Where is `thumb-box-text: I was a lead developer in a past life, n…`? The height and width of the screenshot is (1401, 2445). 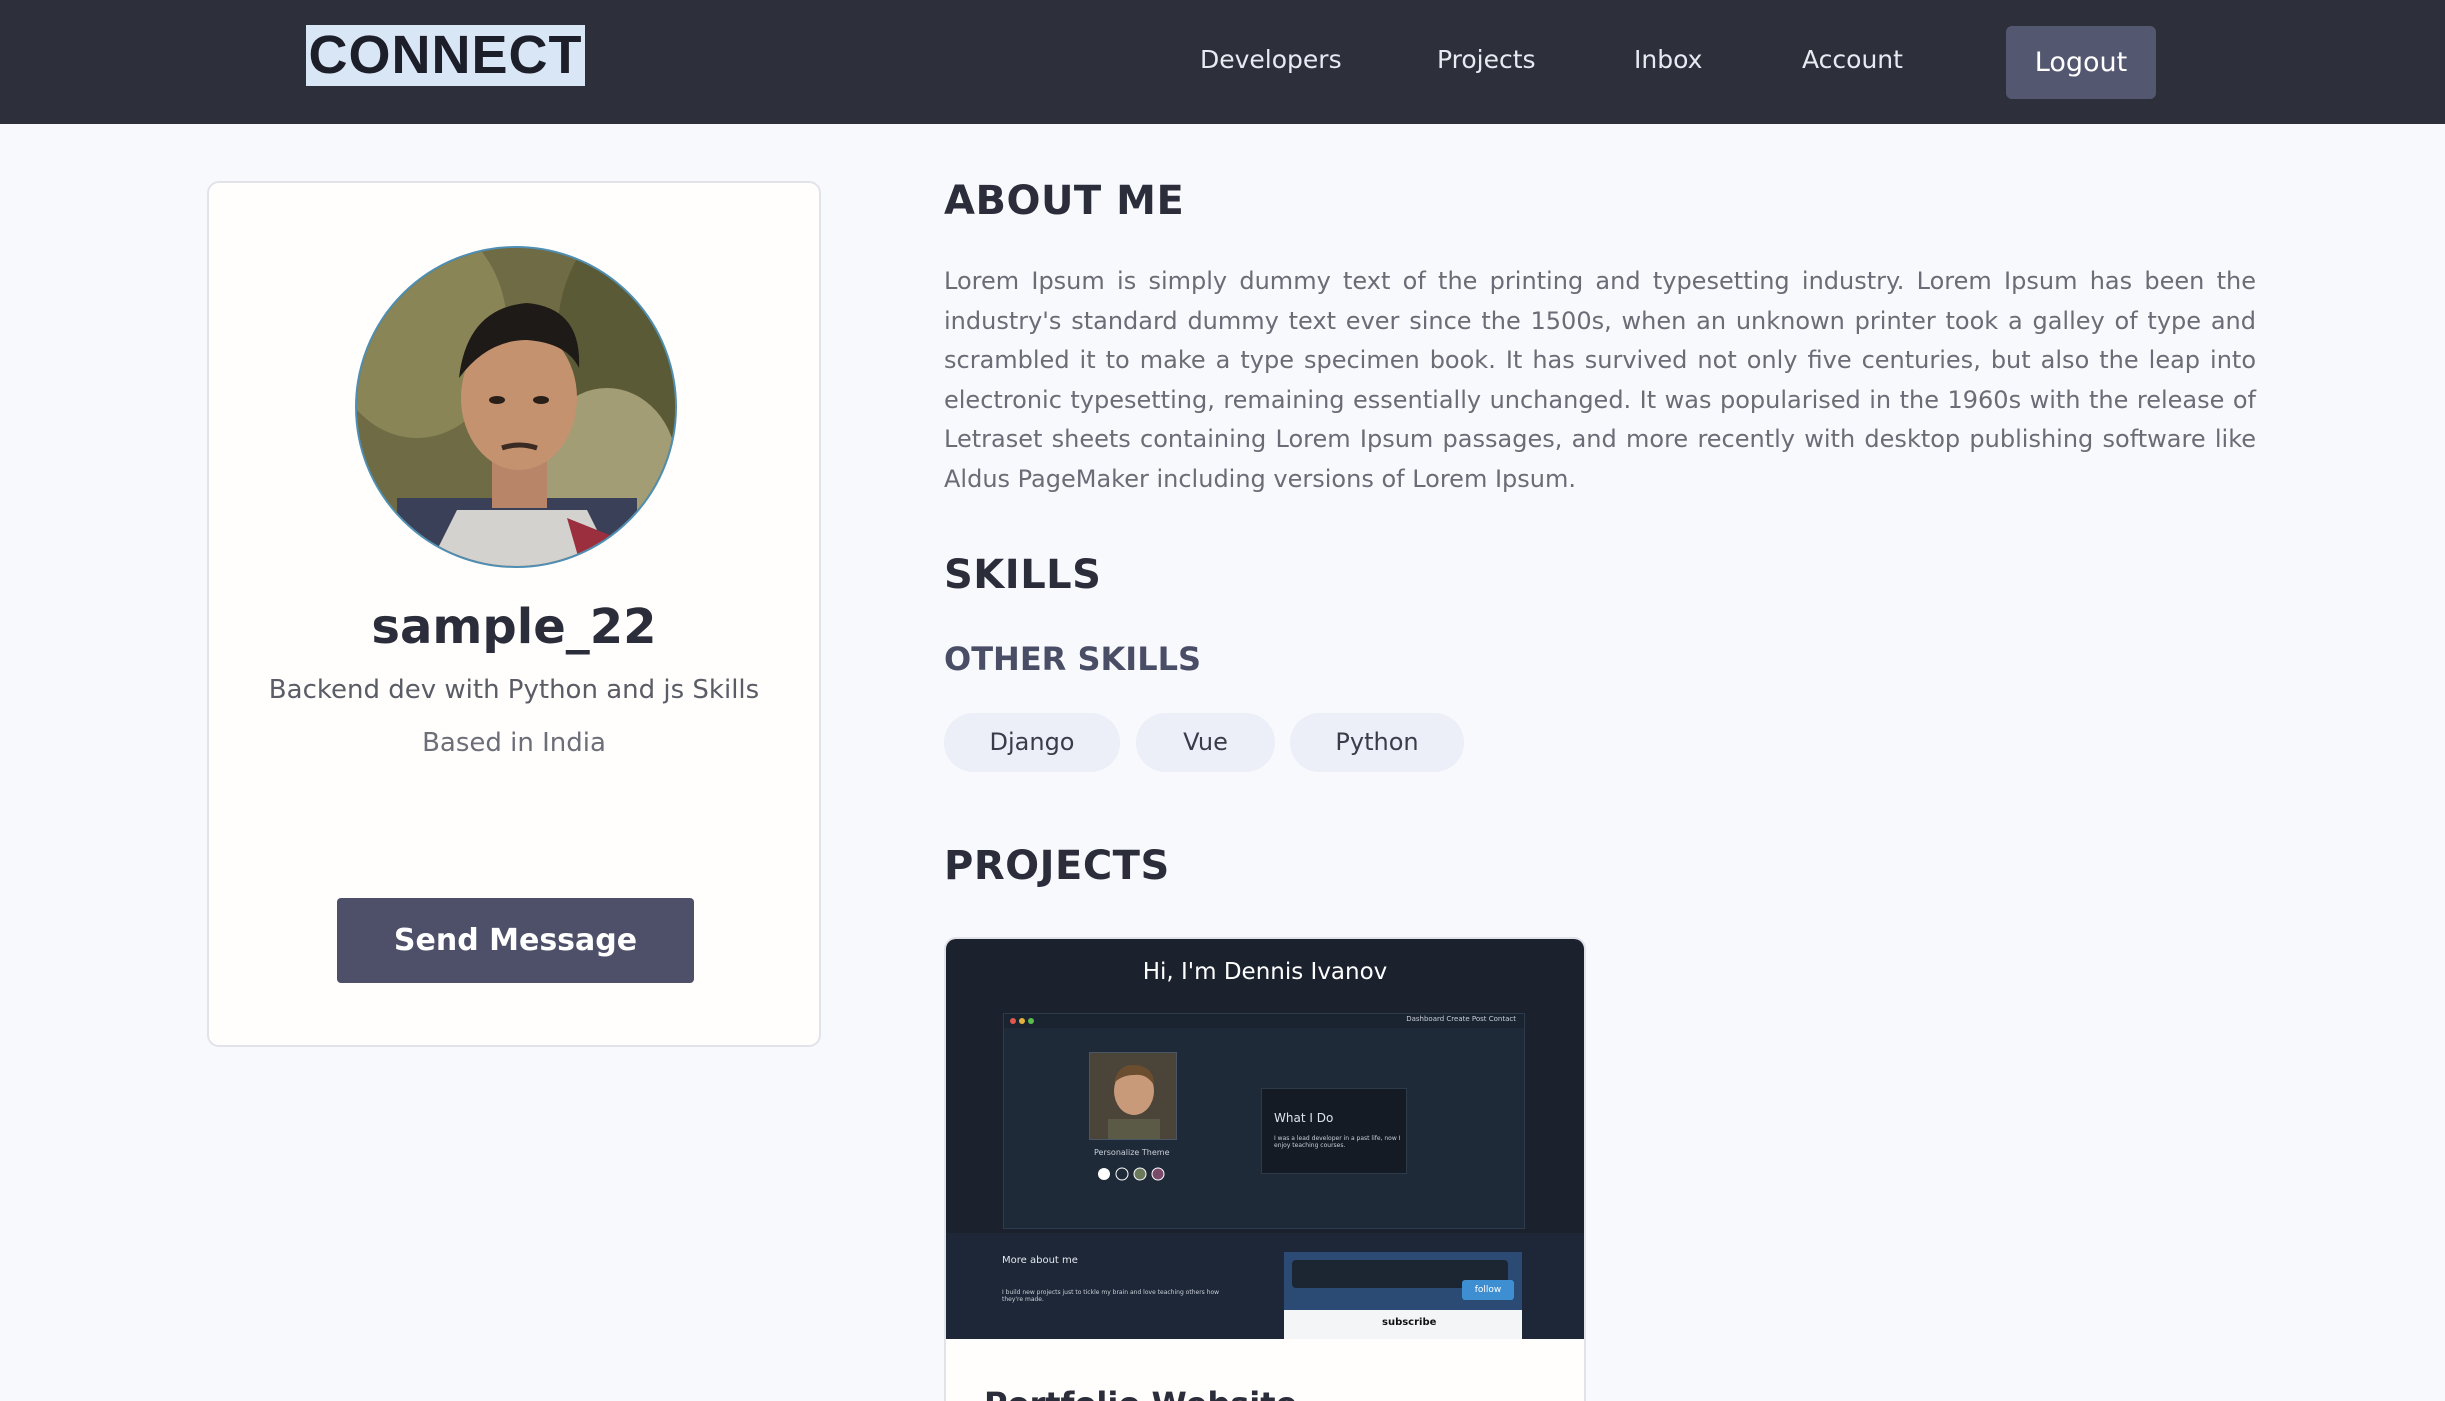
thumb-box-text: I was a lead developer in a past life, n… is located at coordinates (1337, 1142).